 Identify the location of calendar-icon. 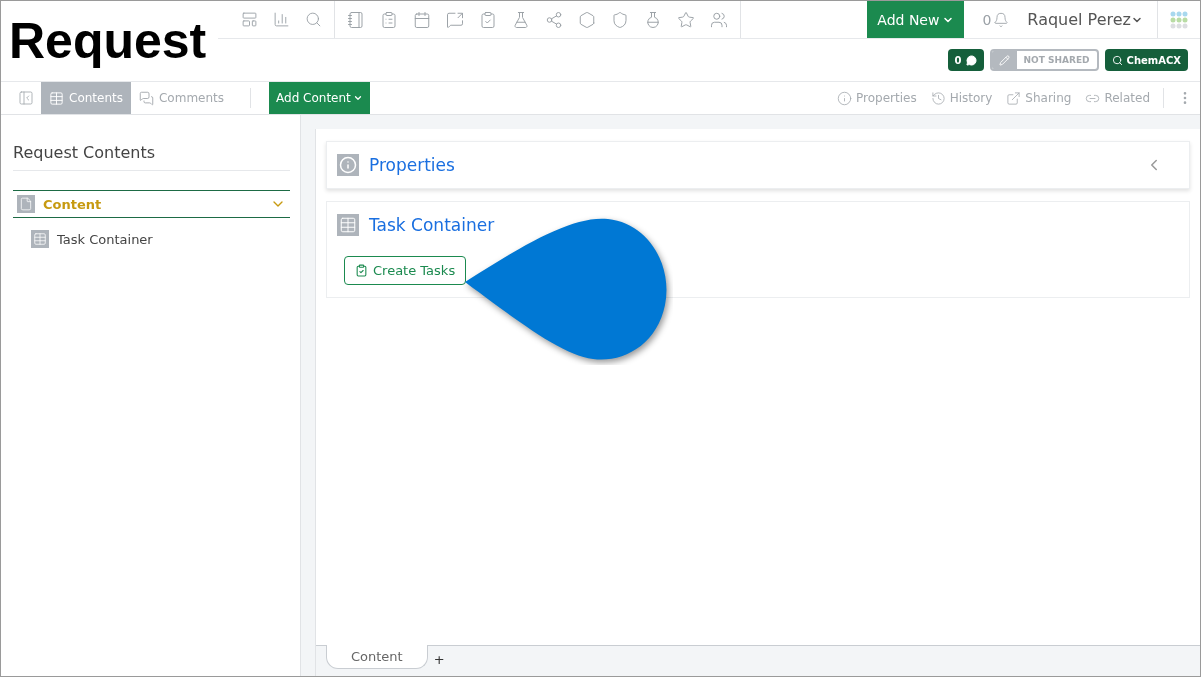
(422, 19).